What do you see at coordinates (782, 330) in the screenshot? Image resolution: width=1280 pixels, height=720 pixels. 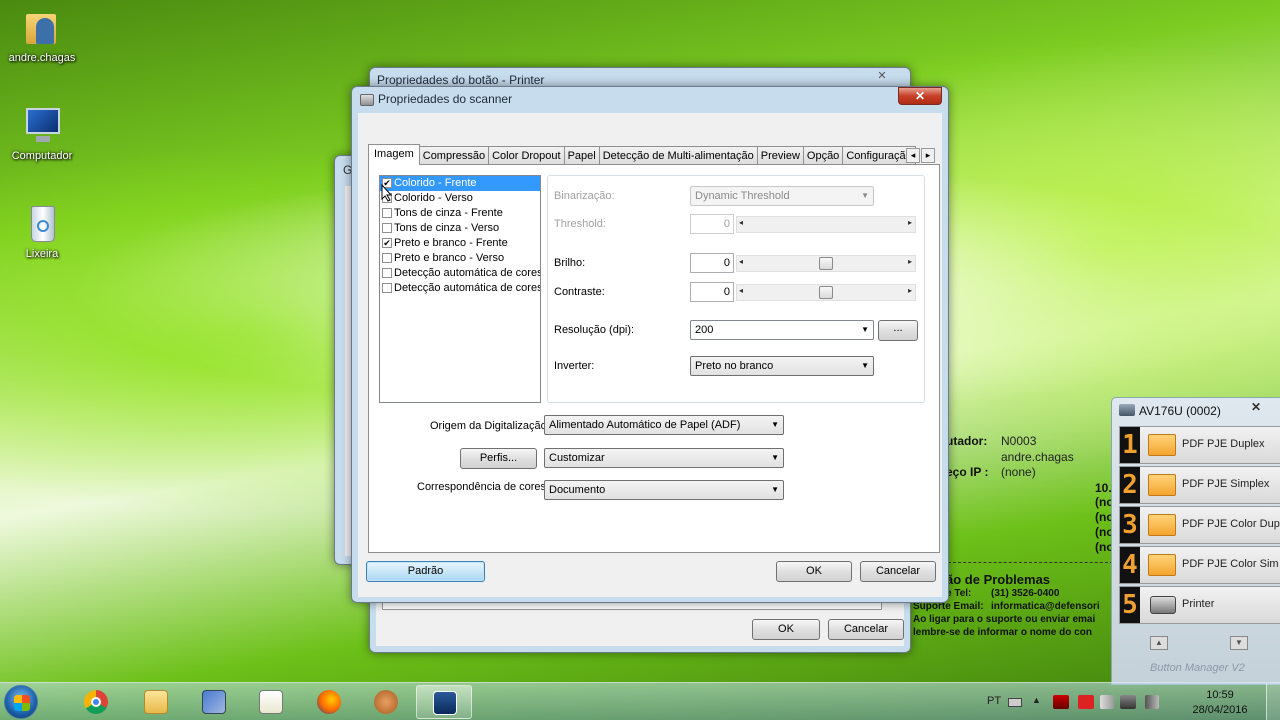 I see `resolution-select: 200 ▼` at bounding box center [782, 330].